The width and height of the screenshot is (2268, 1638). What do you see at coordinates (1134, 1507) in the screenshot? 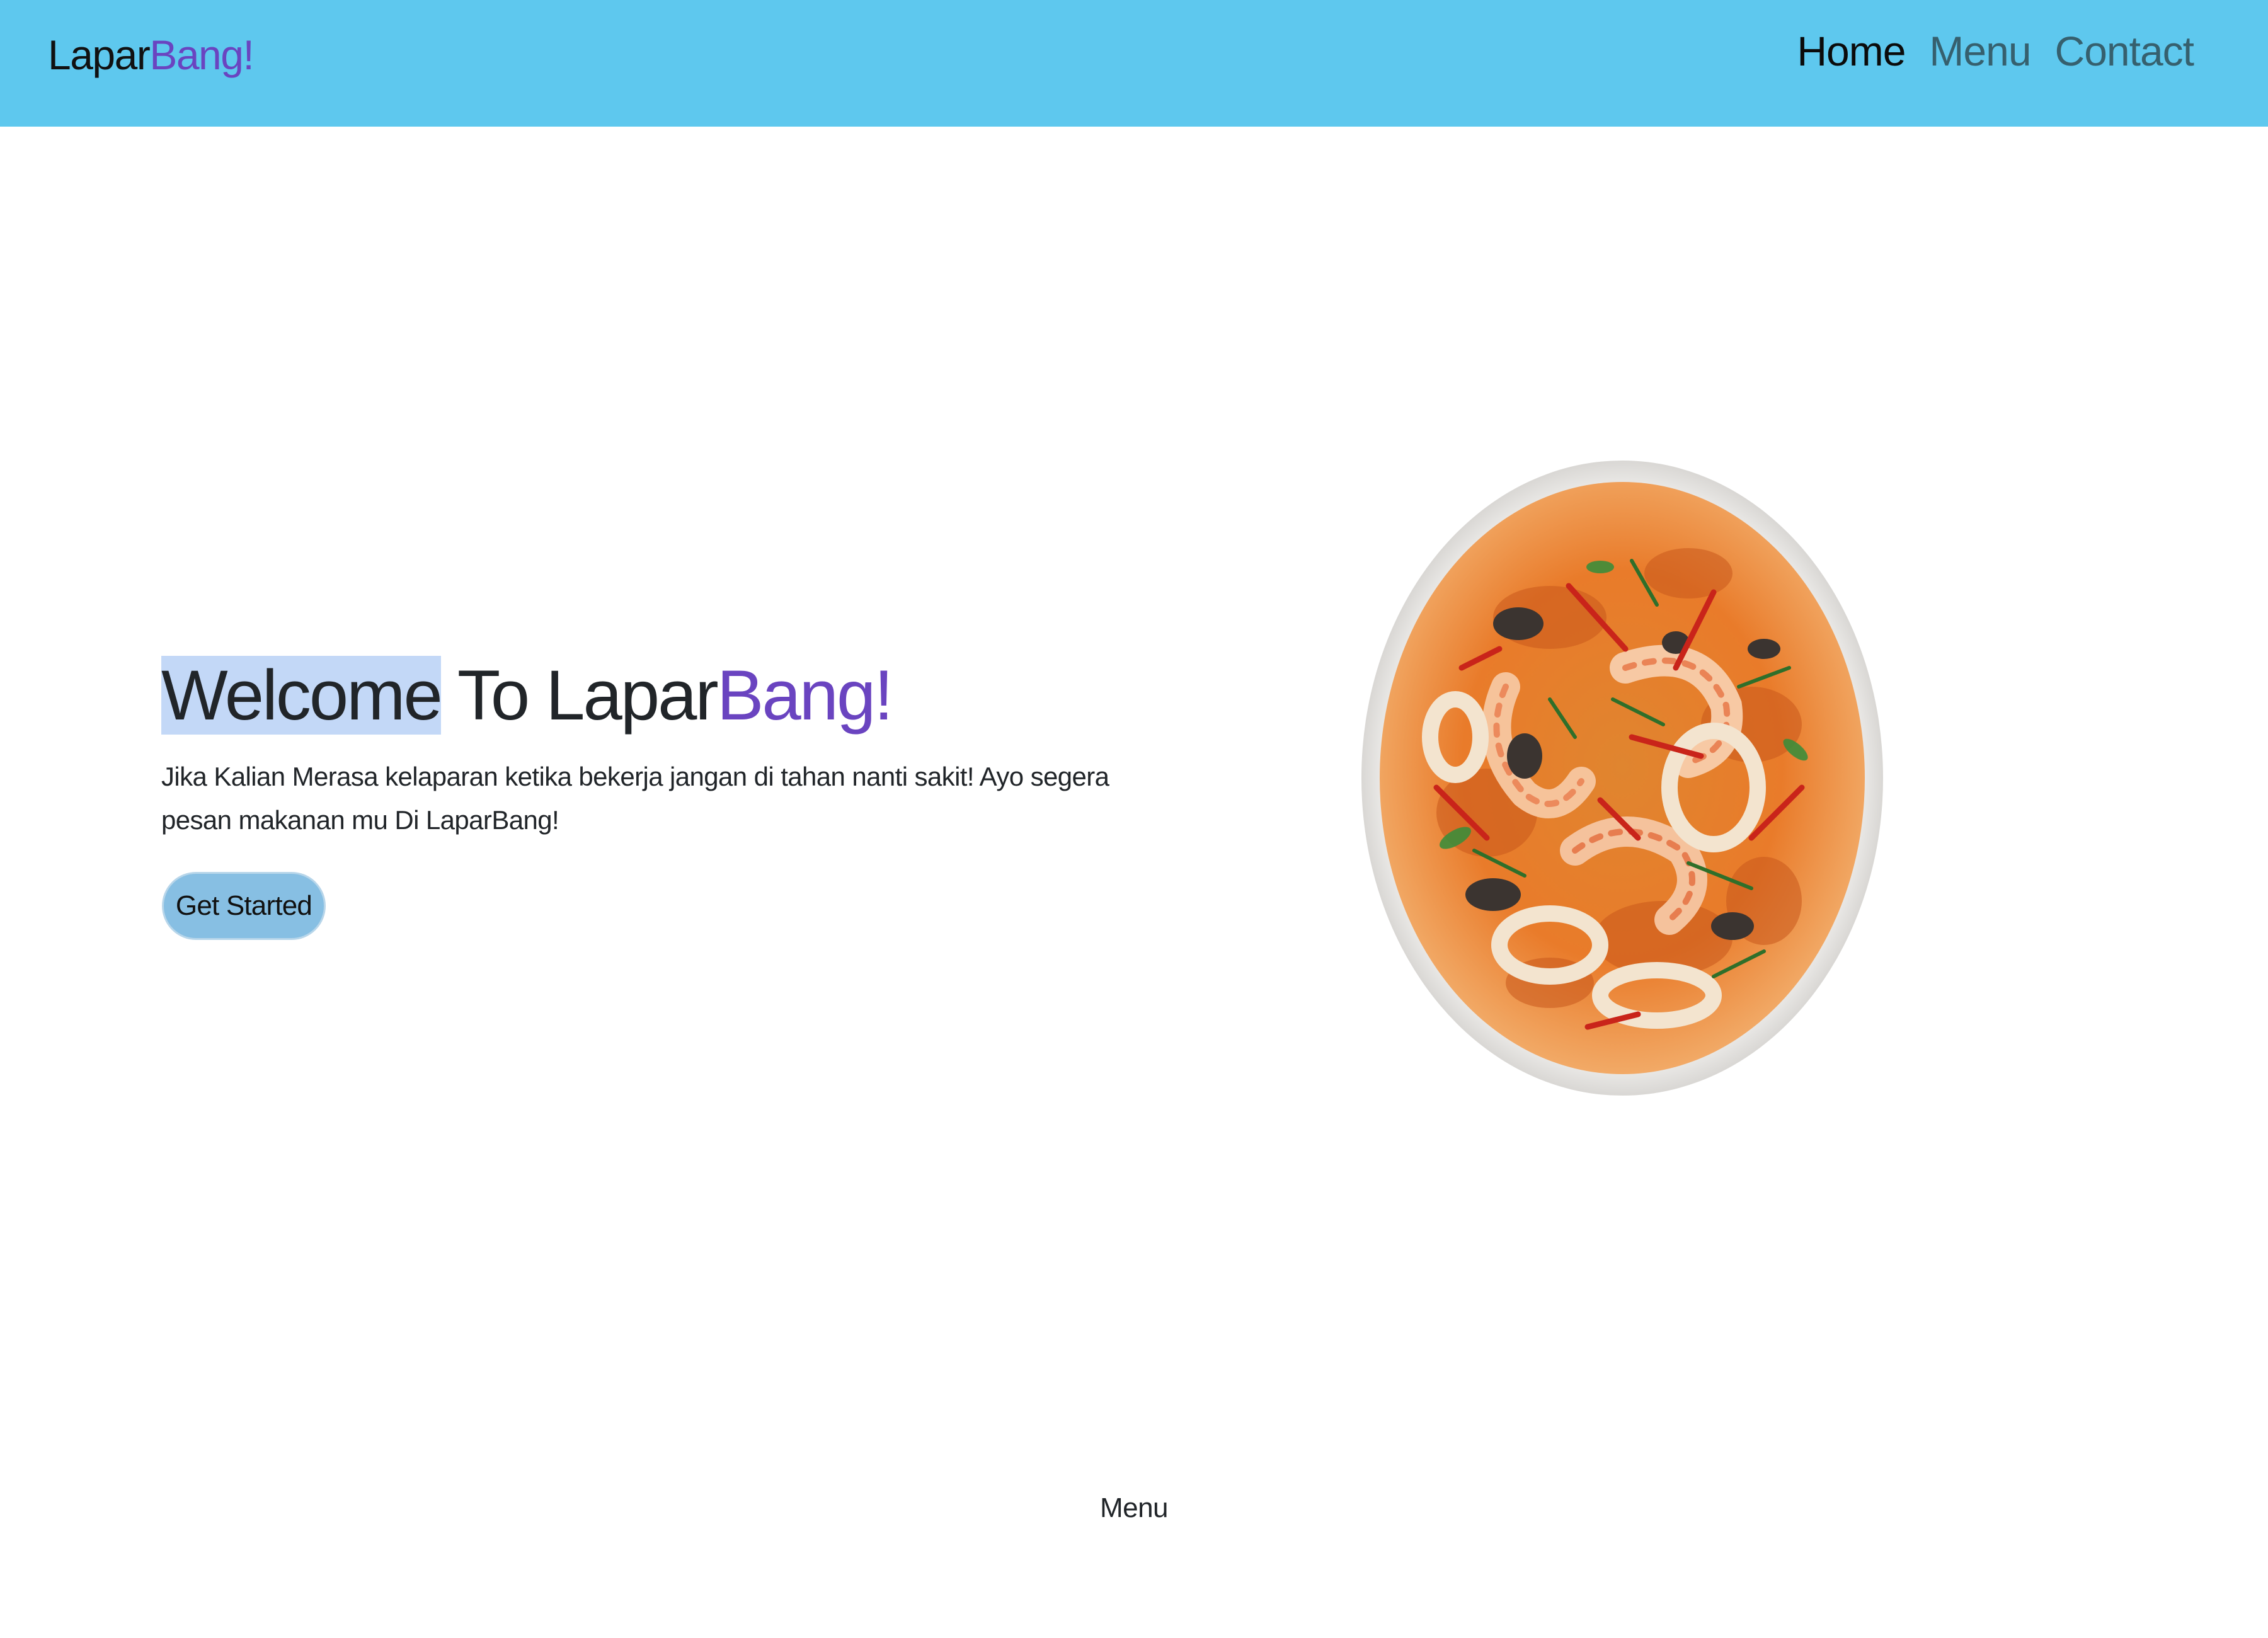
I see `menu-section-heading: Menu` at bounding box center [1134, 1507].